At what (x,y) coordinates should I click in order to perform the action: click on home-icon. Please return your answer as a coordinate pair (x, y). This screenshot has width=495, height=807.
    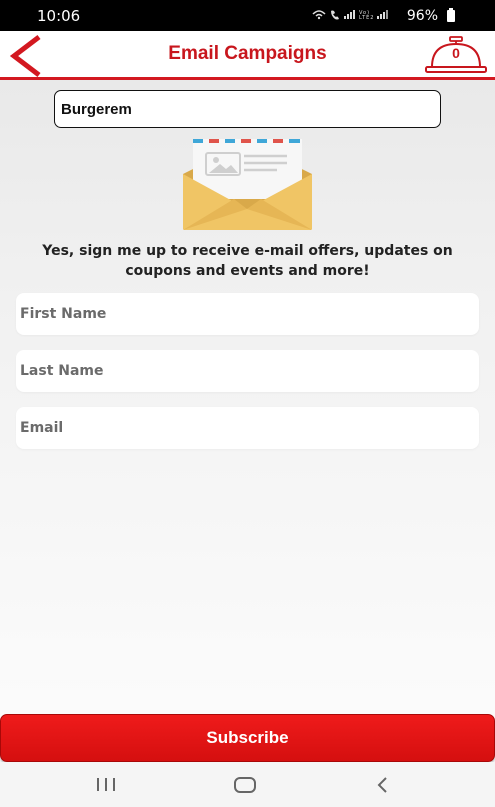
    Looking at the image, I should click on (245, 785).